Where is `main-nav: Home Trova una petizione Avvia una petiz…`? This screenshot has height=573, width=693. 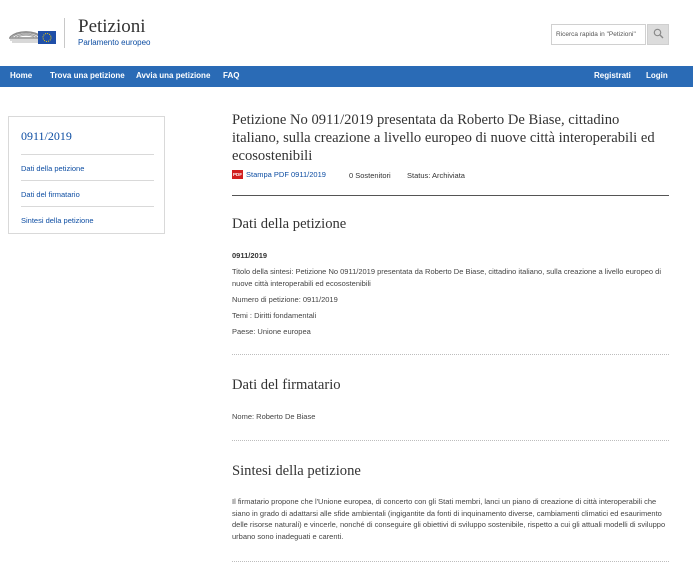 main-nav: Home Trova una petizione Avvia una petiz… is located at coordinates (346, 76).